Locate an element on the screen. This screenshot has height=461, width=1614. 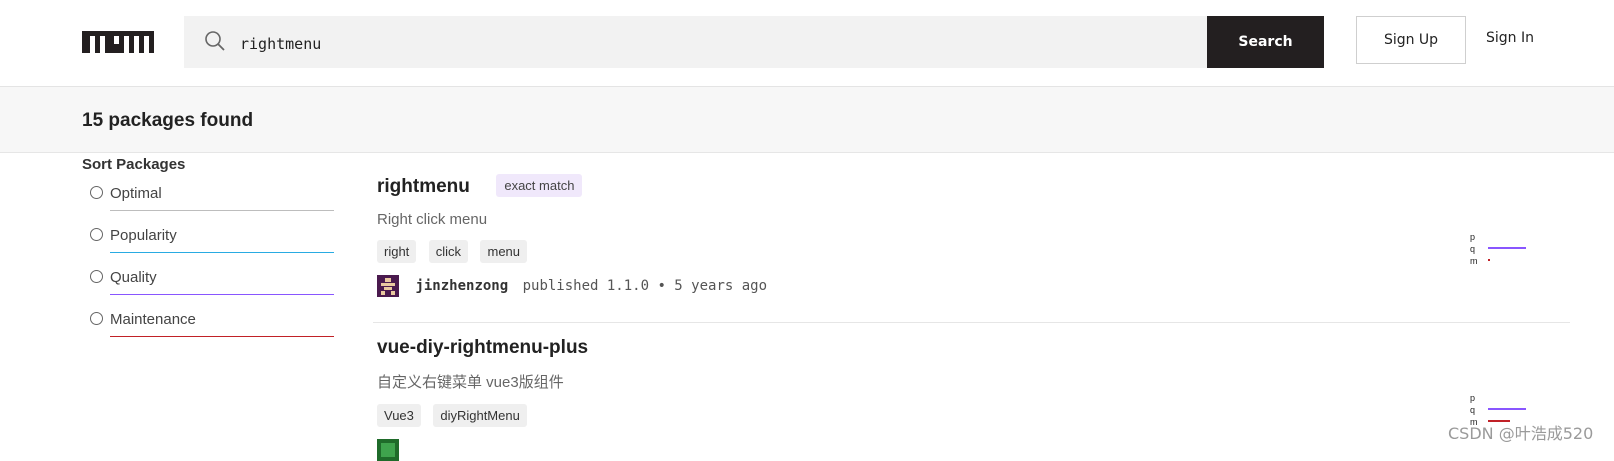
package-score: p q m is located at coordinates (1505, 250).